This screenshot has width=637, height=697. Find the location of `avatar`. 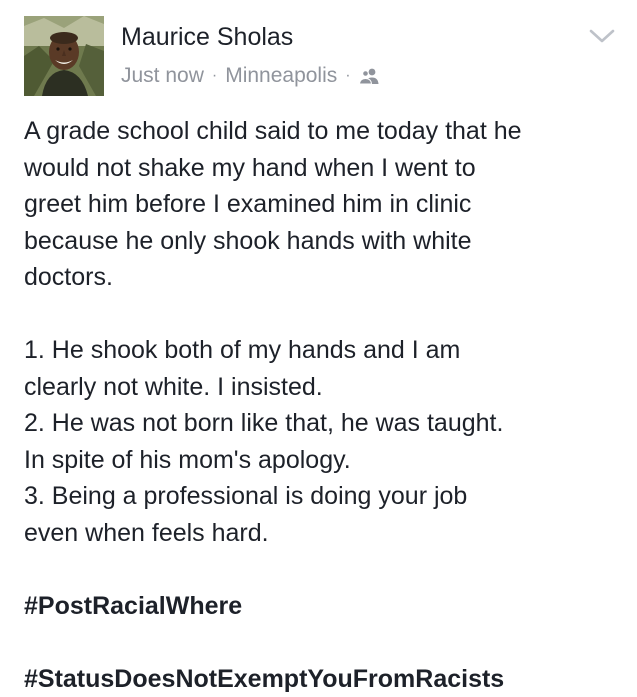

avatar is located at coordinates (64, 56).